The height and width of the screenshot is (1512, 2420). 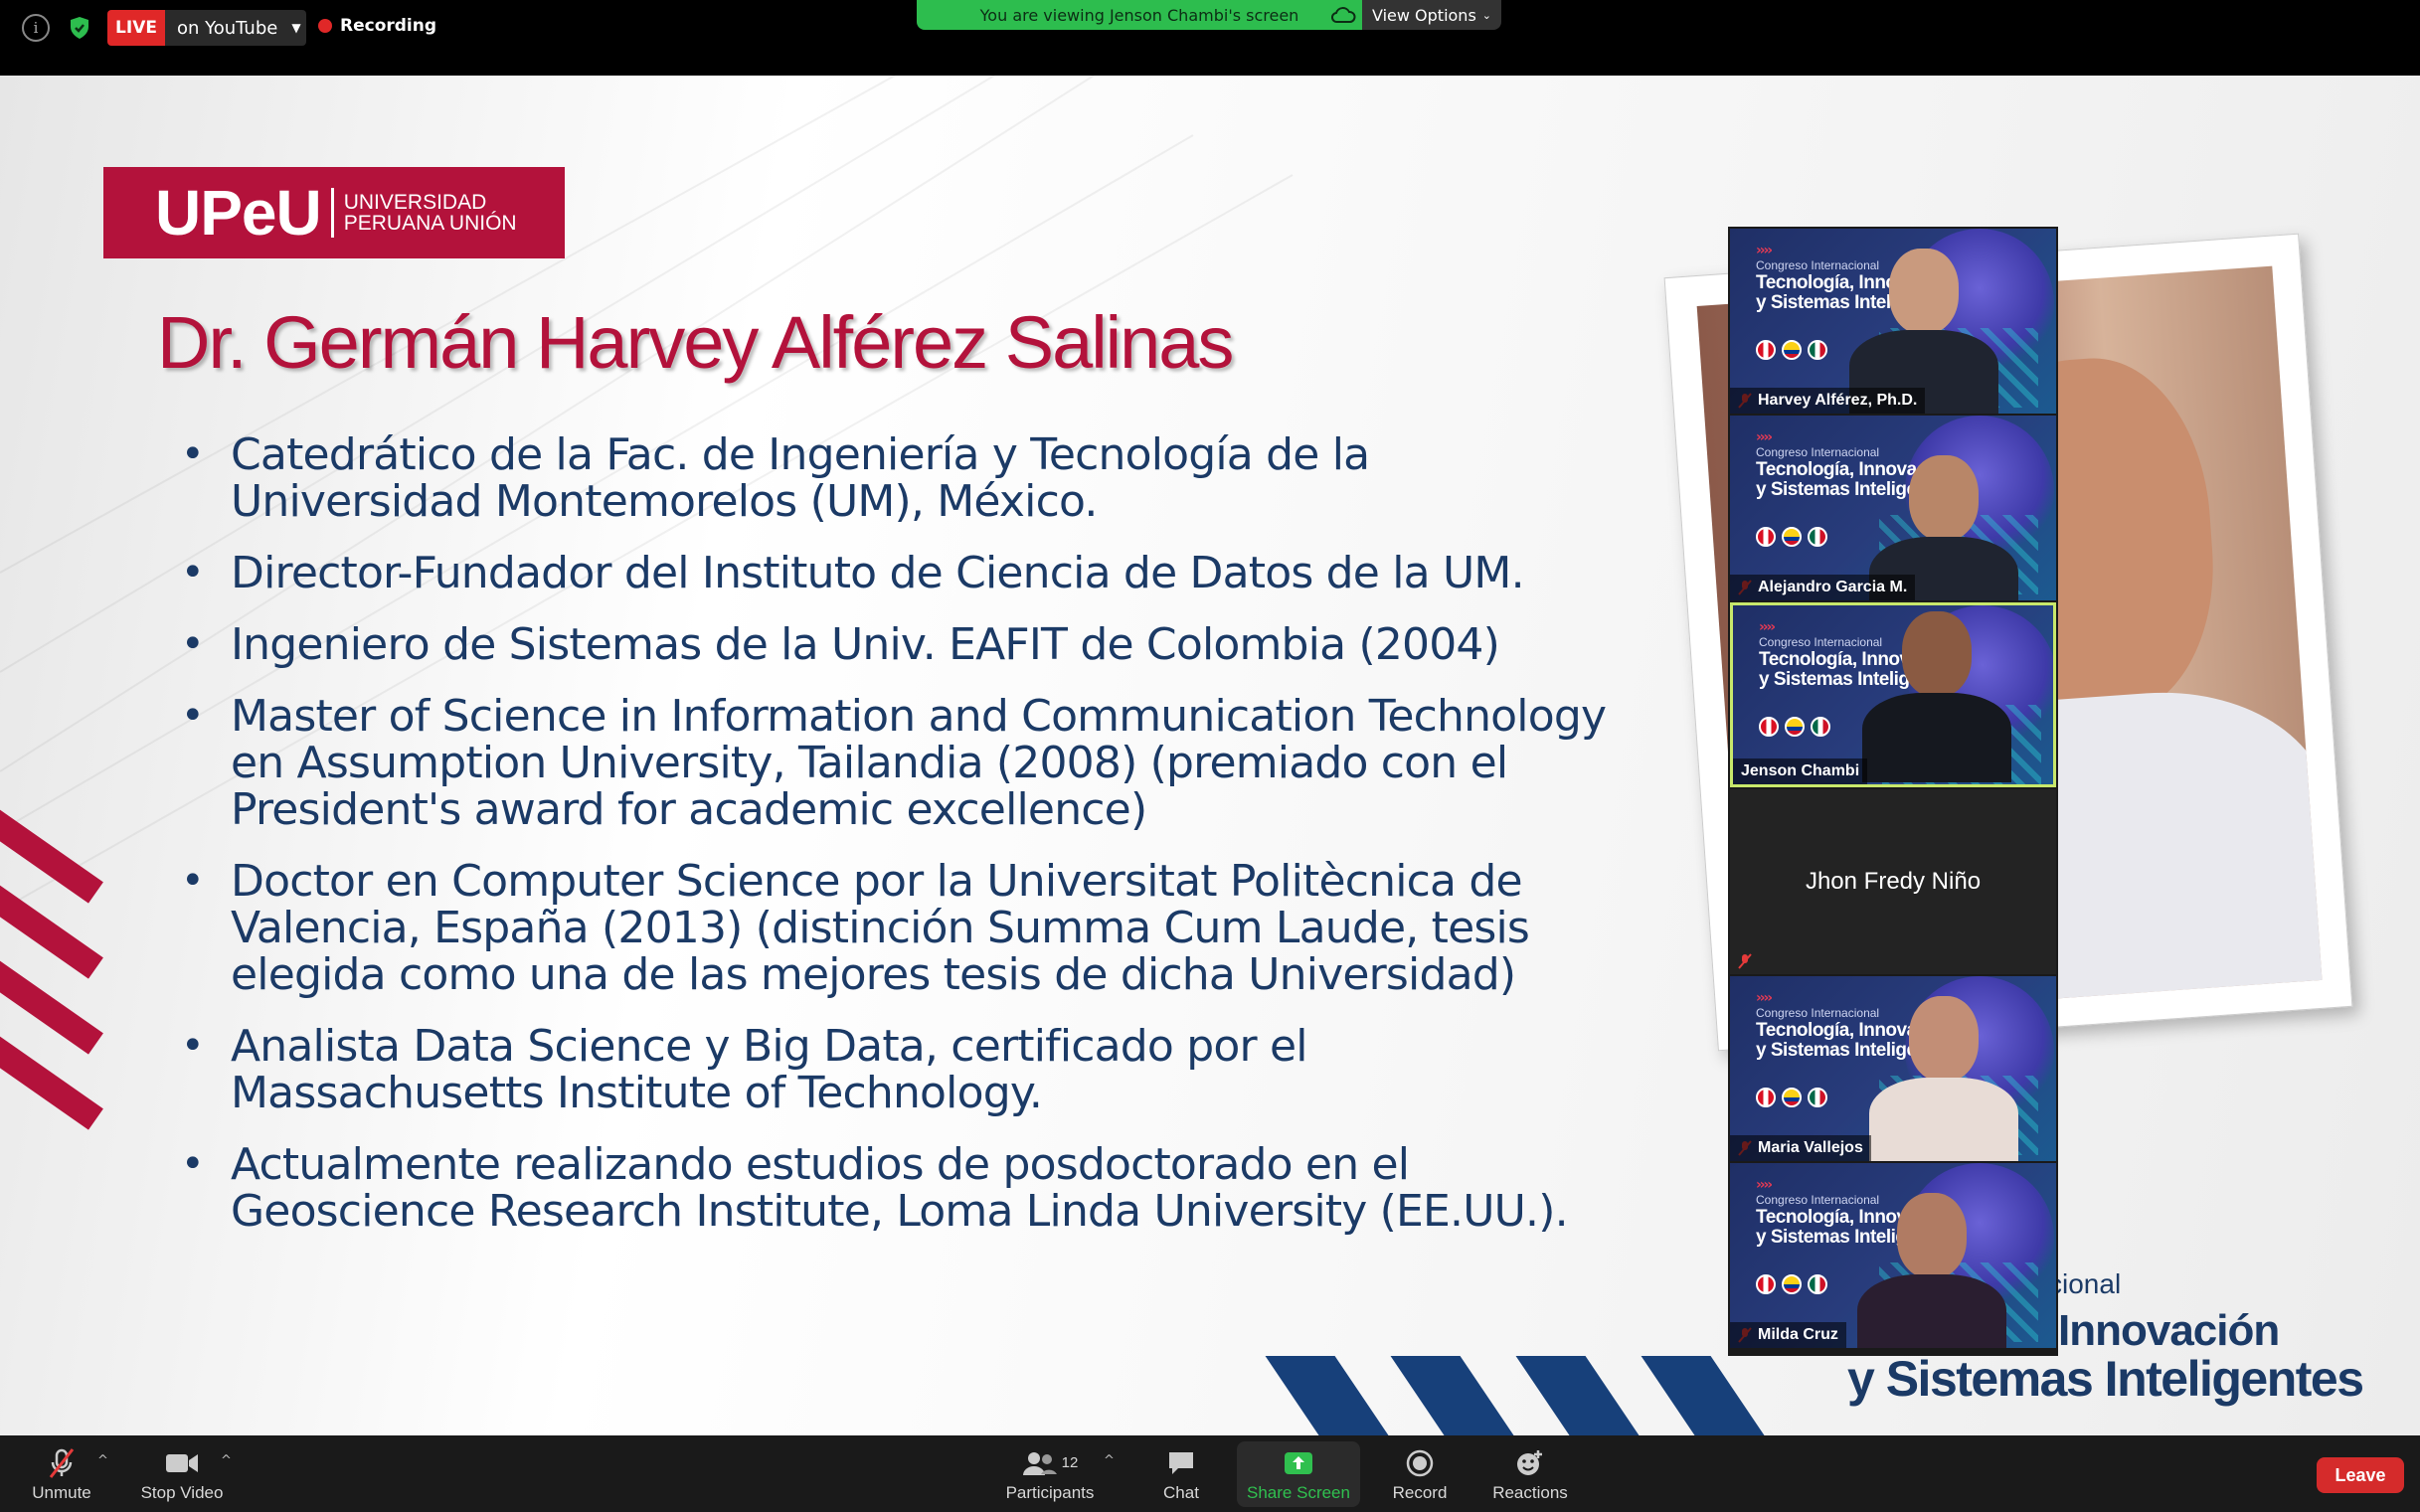 What do you see at coordinates (238, 213) in the screenshot?
I see `logo-mark: UPeU` at bounding box center [238, 213].